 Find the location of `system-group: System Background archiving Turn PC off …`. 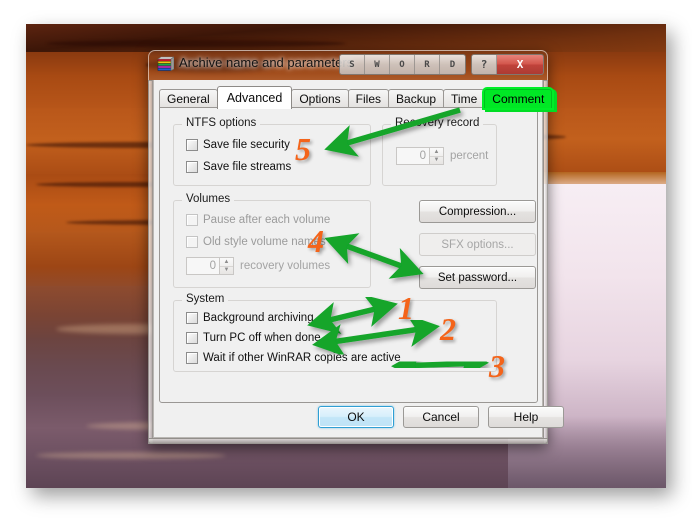

system-group: System Background archiving Turn PC off … is located at coordinates (335, 332).